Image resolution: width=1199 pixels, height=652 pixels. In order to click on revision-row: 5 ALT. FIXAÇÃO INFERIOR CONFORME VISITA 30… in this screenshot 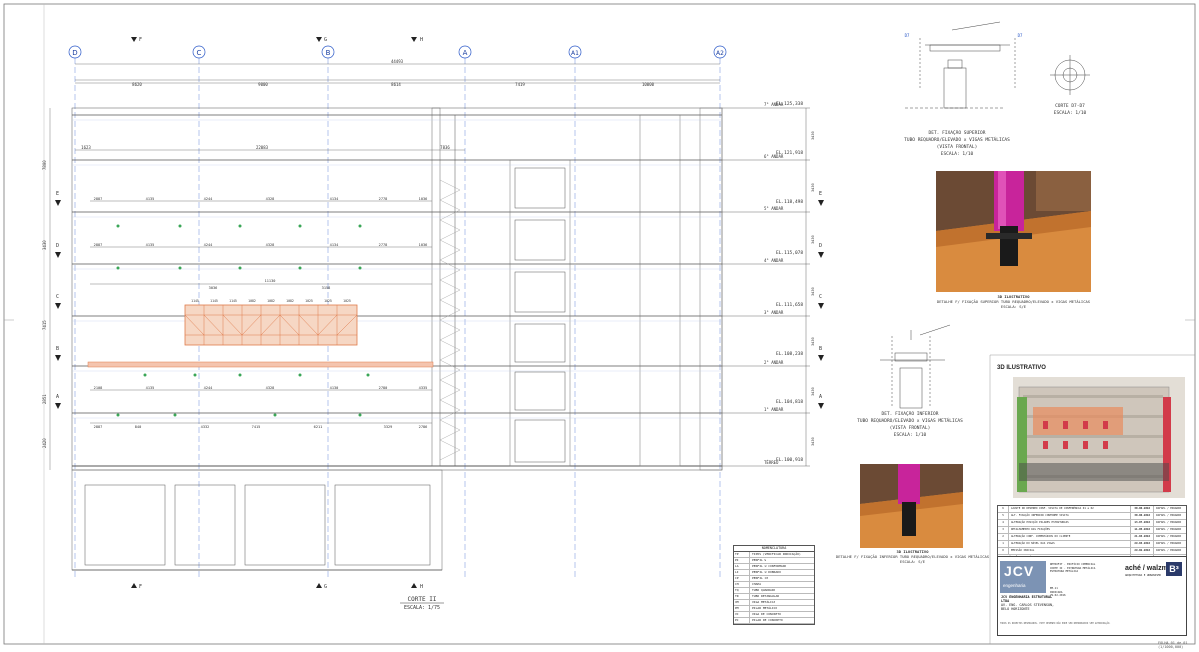, I will do `click(1092, 516)`.